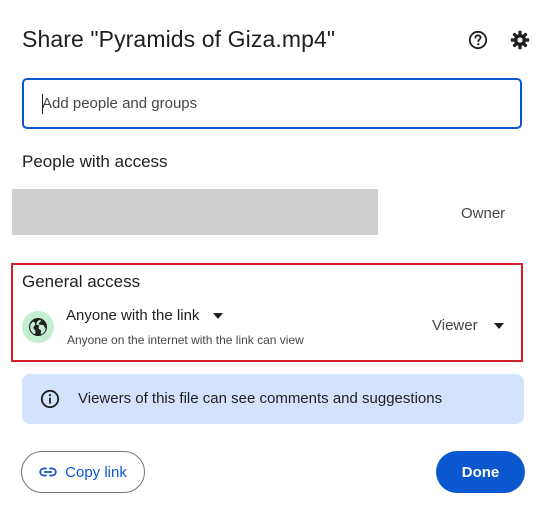 Image resolution: width=550 pixels, height=520 pixels. I want to click on add-people-input, so click(272, 103).